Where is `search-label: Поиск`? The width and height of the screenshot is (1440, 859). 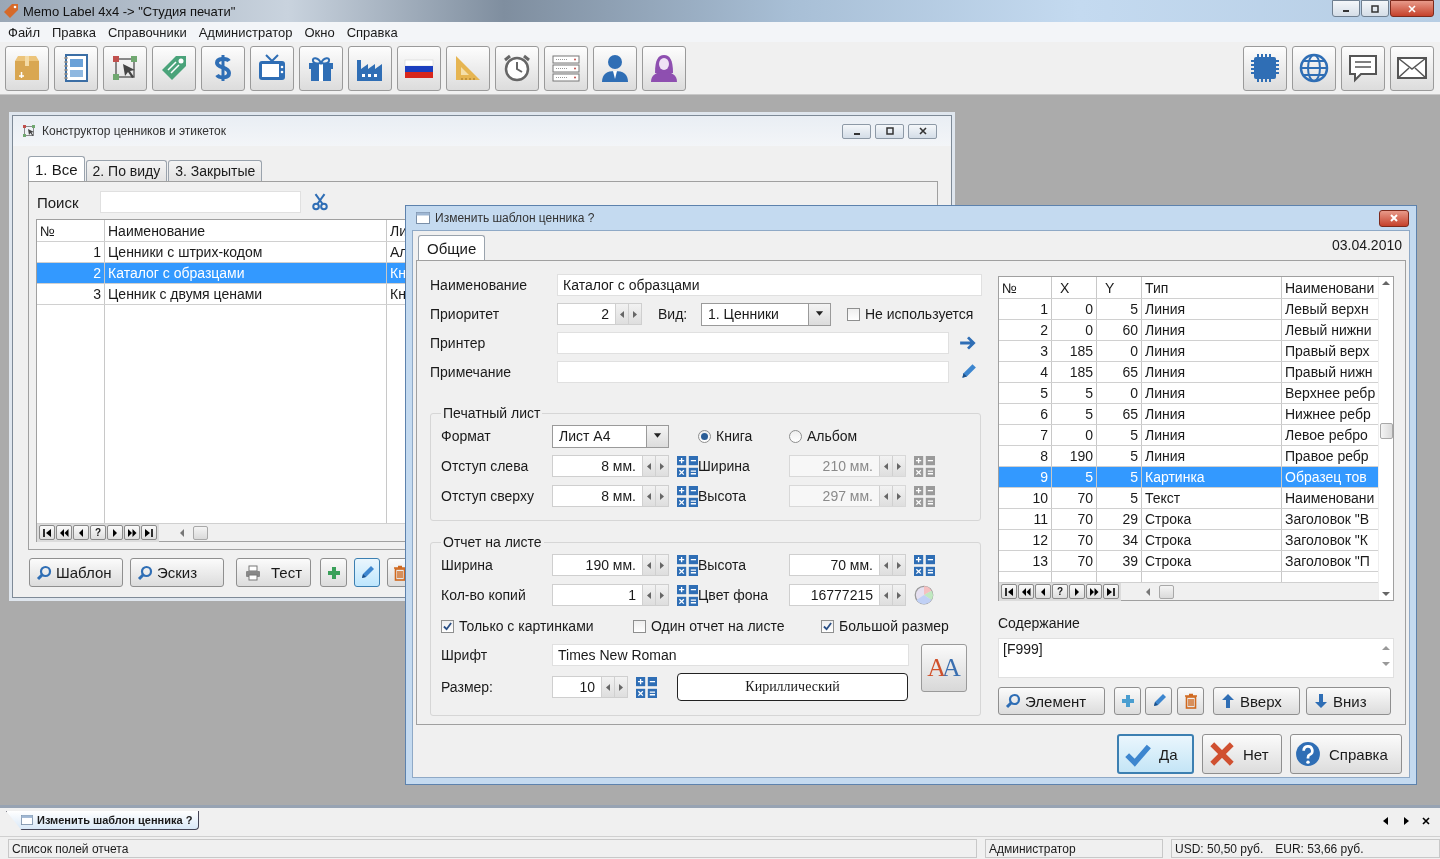 search-label: Поиск is located at coordinates (58, 202).